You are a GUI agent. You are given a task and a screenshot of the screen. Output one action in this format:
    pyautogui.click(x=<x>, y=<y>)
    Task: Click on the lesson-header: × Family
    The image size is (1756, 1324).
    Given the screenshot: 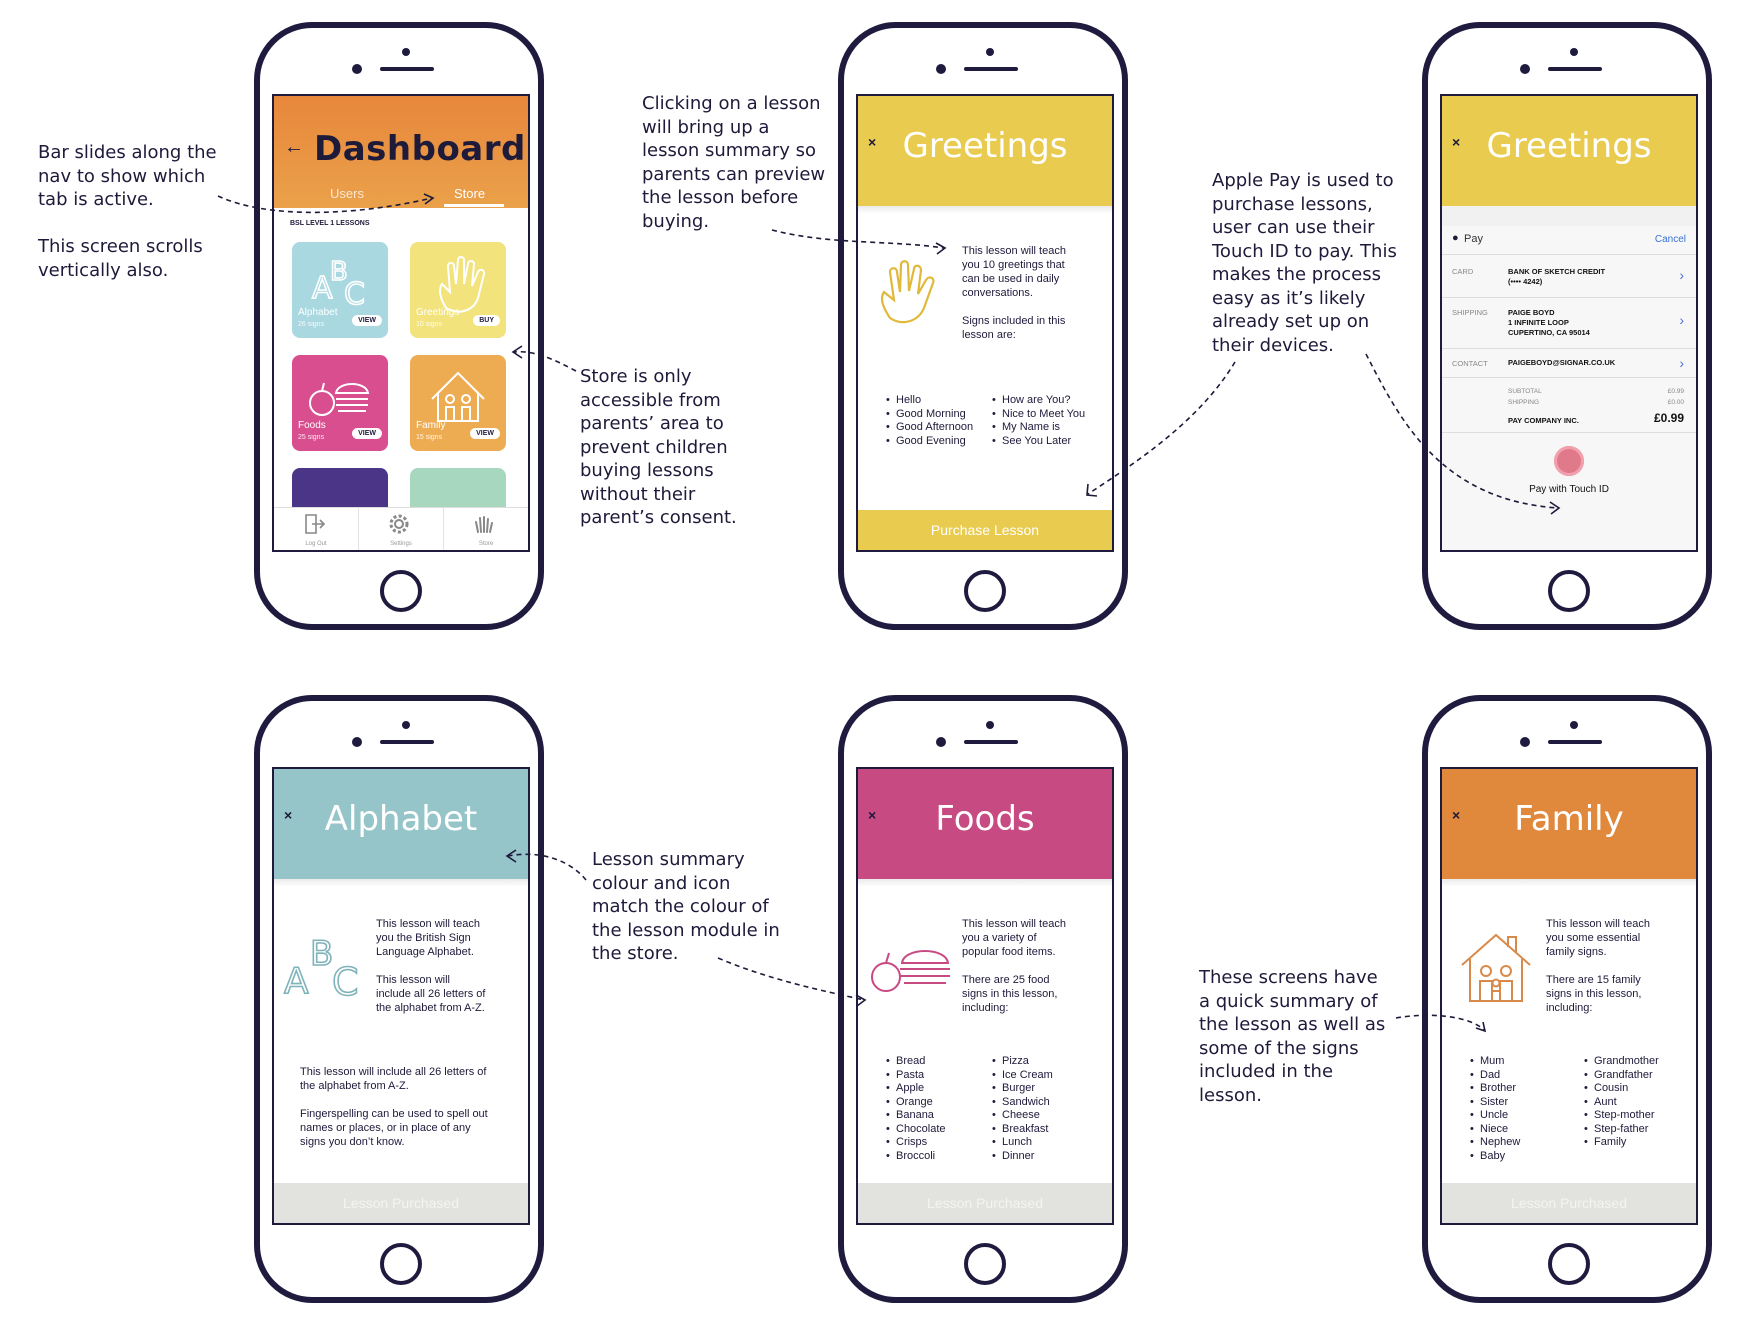 What is the action you would take?
    pyautogui.click(x=1569, y=828)
    